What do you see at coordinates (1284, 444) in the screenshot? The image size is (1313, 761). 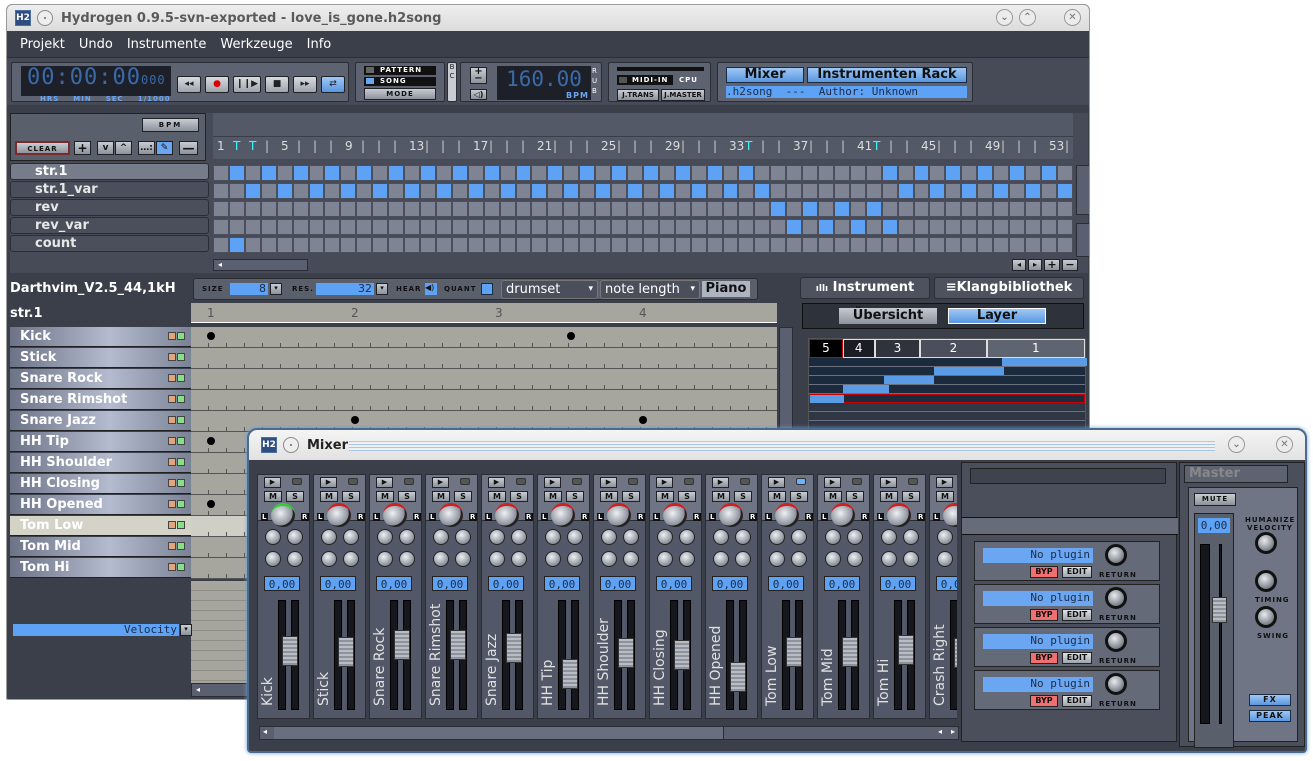 I see `close-icon: ✕` at bounding box center [1284, 444].